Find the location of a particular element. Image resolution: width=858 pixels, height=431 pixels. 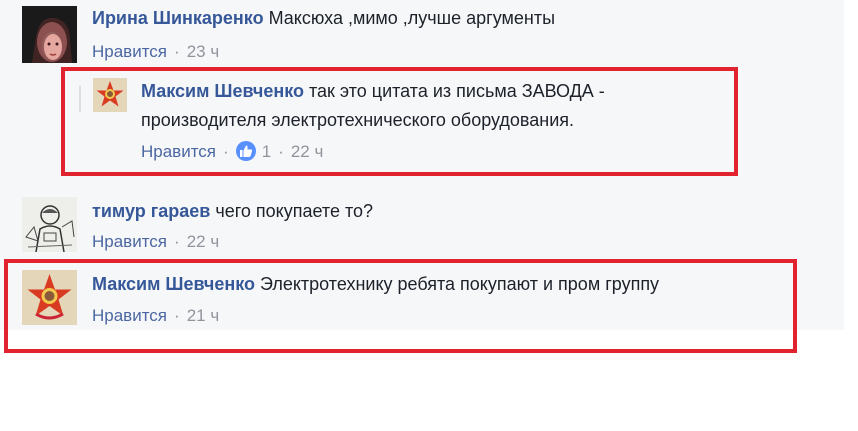

comment-timestamp: 23 ч is located at coordinates (203, 51).